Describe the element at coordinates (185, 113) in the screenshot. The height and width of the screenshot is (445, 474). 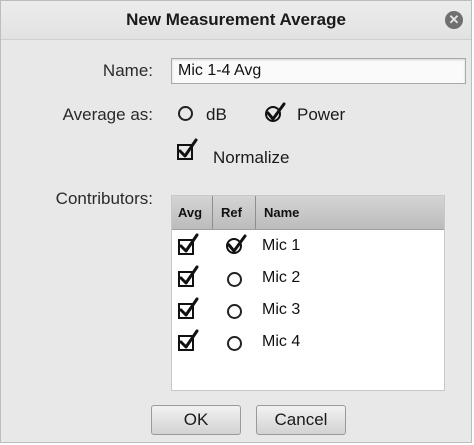
I see `db-radio-icon` at that location.